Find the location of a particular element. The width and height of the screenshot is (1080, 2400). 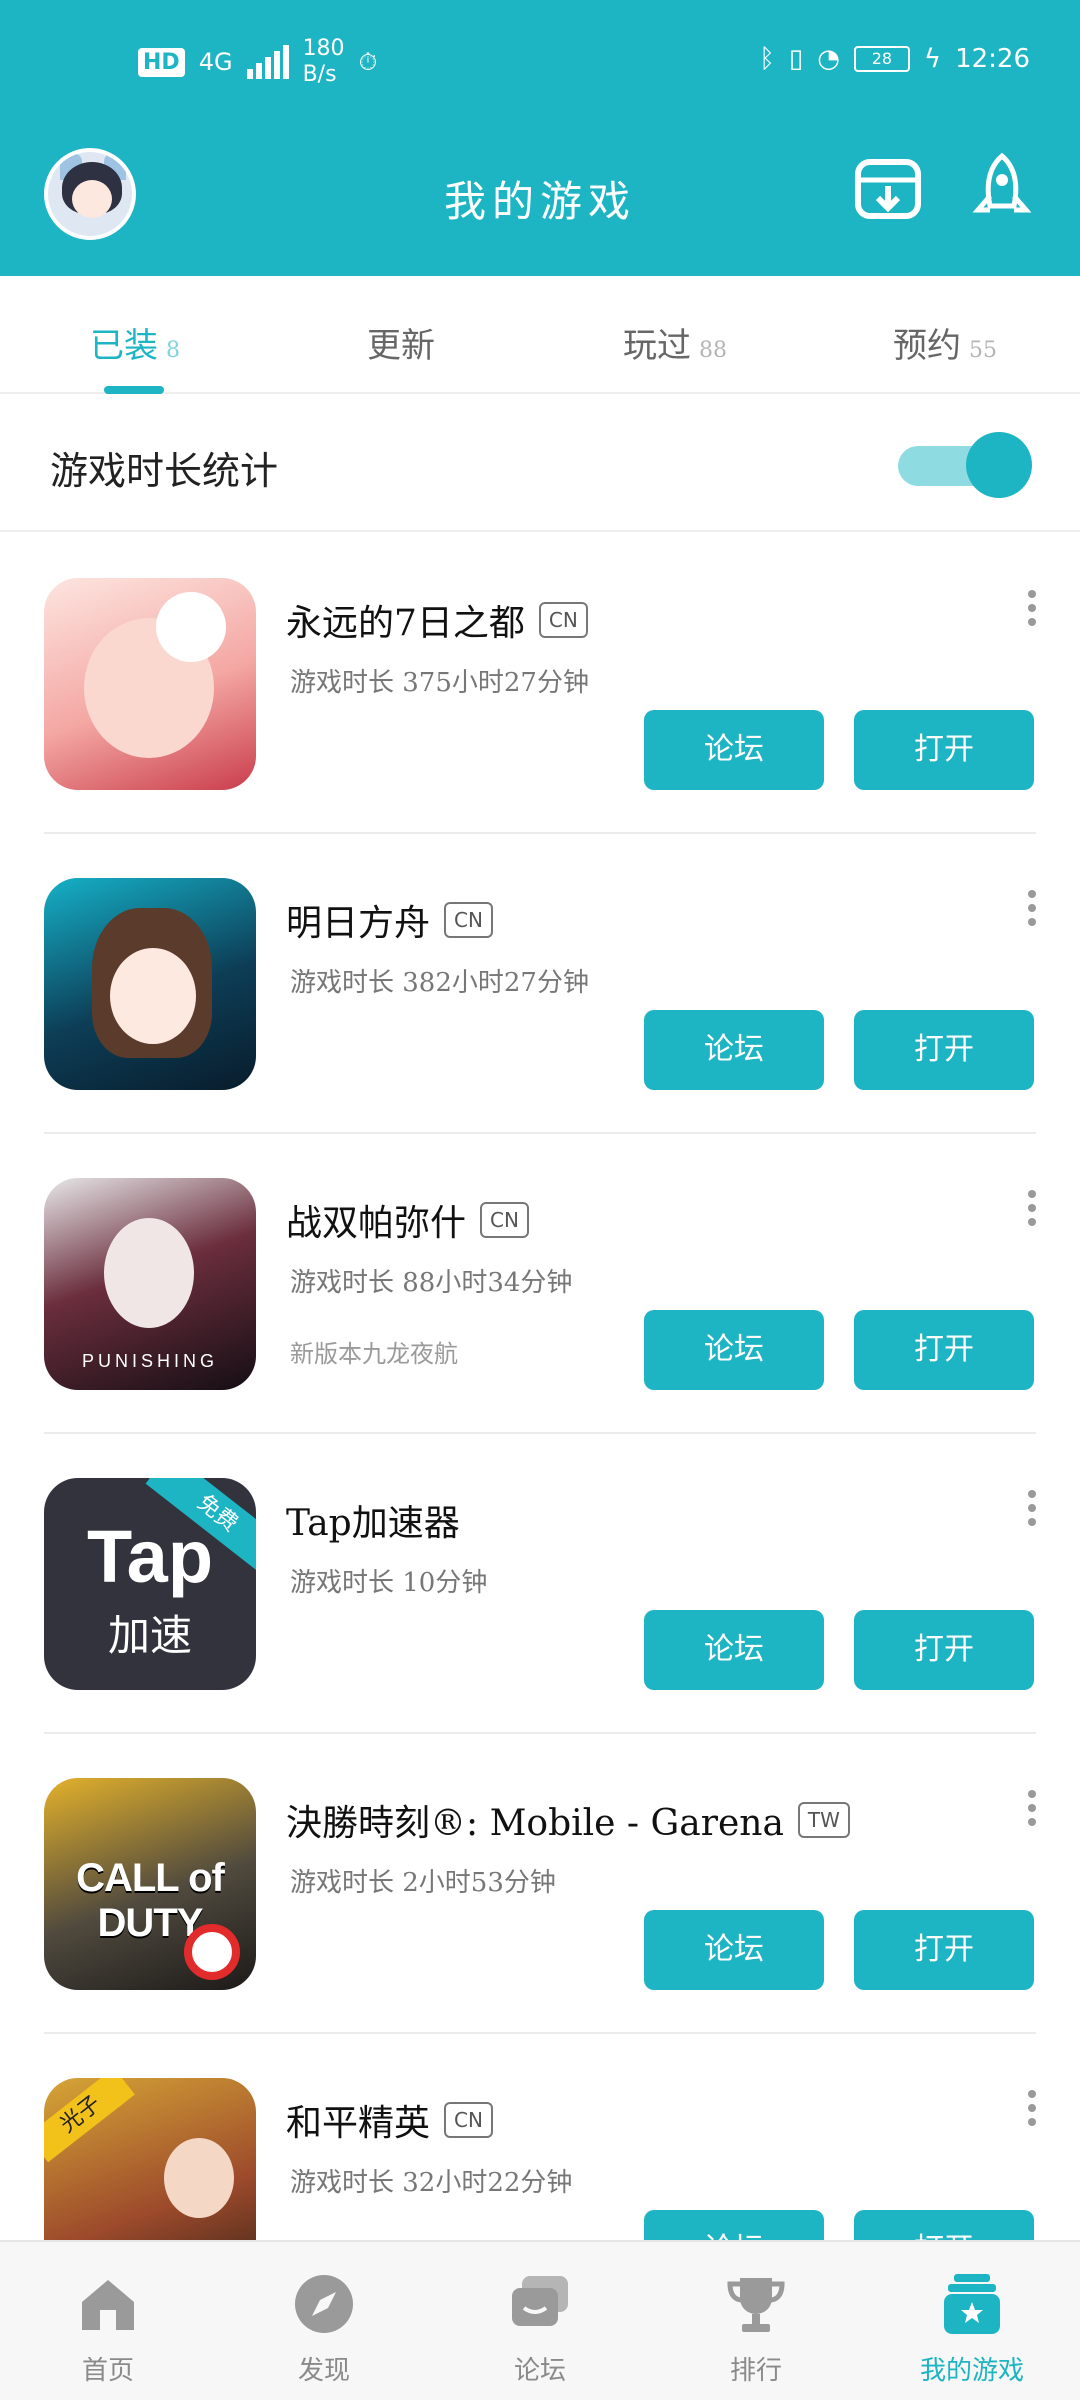

nav-ranking: 排行 is located at coordinates (756, 2321).